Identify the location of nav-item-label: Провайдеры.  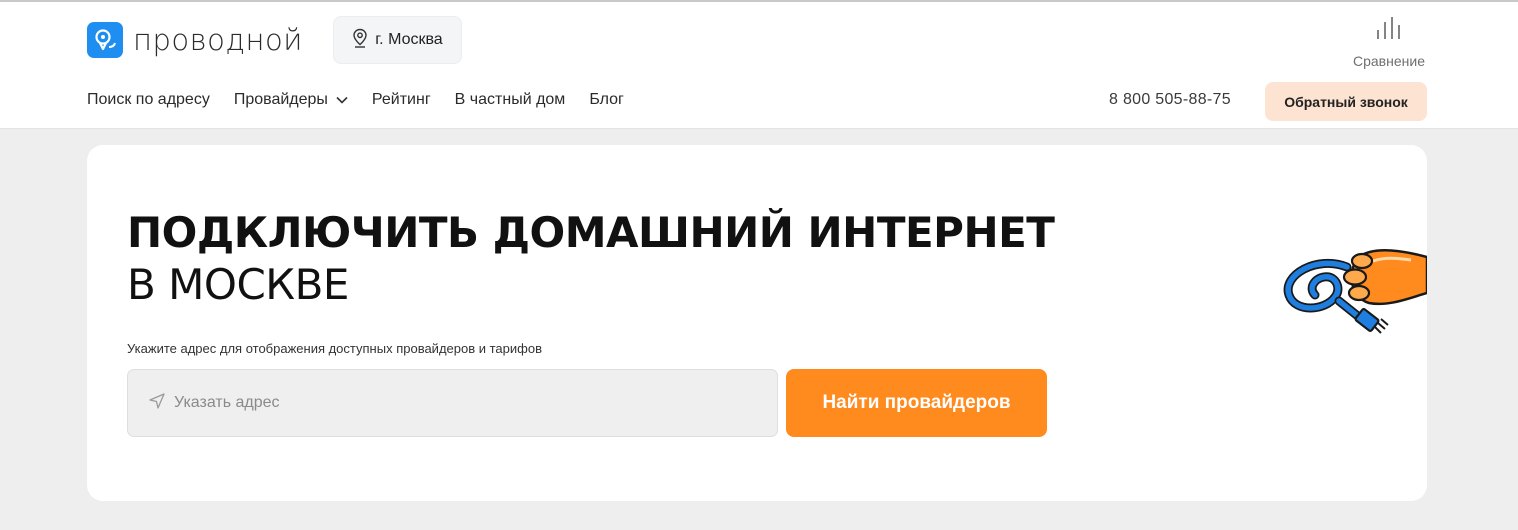
(280, 99).